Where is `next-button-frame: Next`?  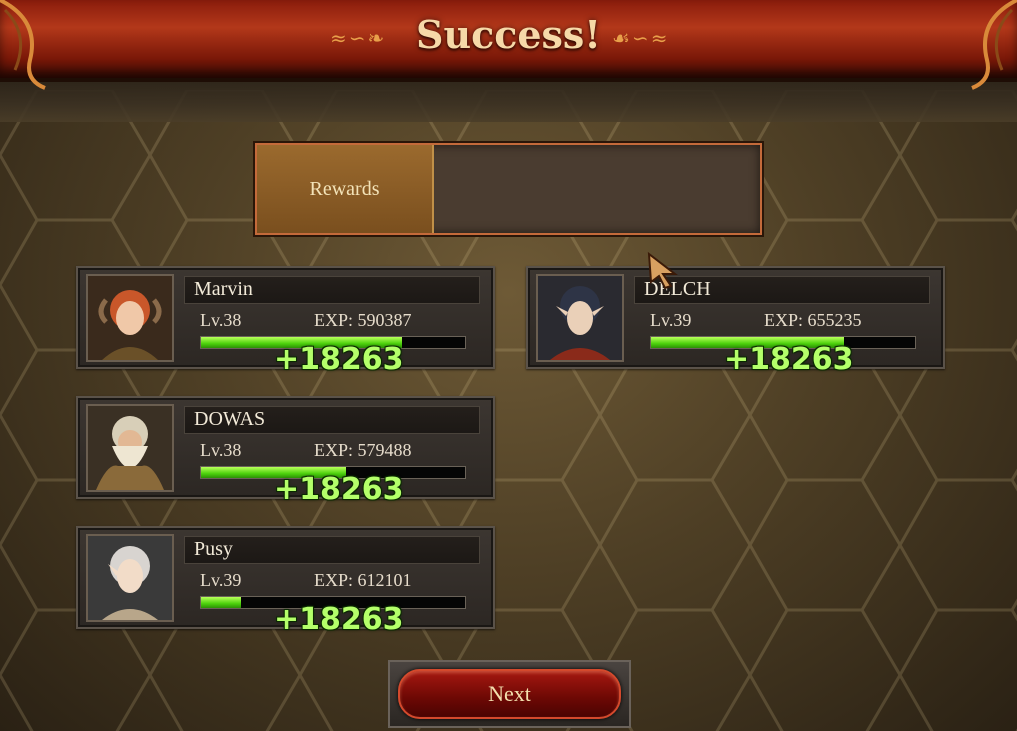
next-button-frame: Next is located at coordinates (509, 694).